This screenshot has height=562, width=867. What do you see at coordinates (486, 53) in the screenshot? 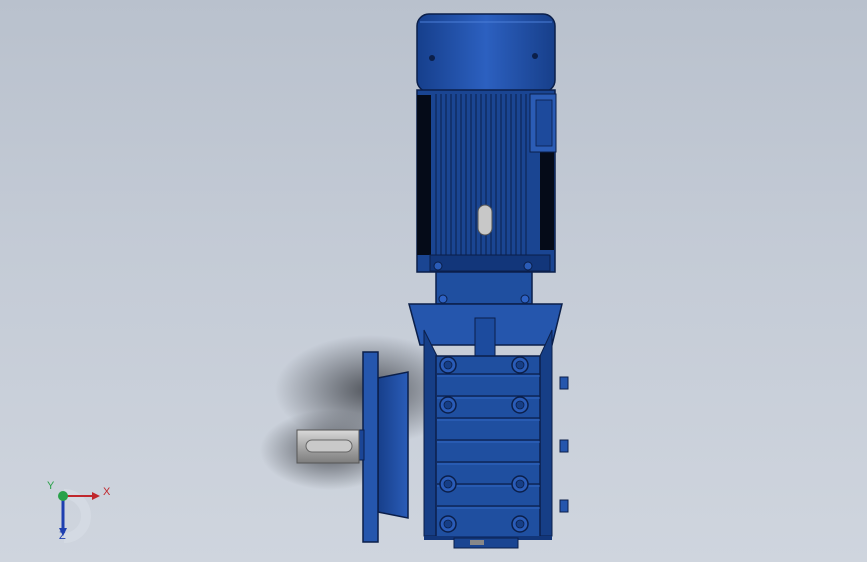
I see `motor-end-cap` at bounding box center [486, 53].